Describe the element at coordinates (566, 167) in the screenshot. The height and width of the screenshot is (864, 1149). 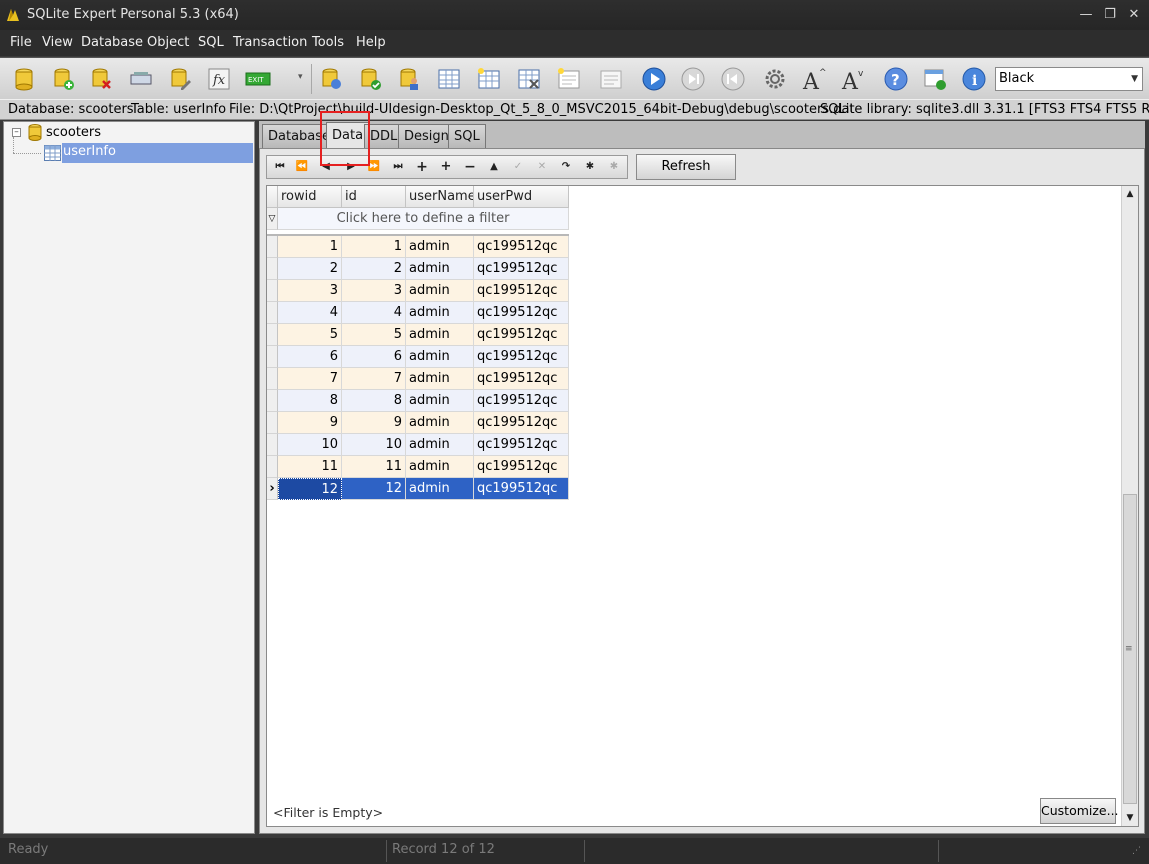
I see `refresh-data-icon: ↷` at that location.